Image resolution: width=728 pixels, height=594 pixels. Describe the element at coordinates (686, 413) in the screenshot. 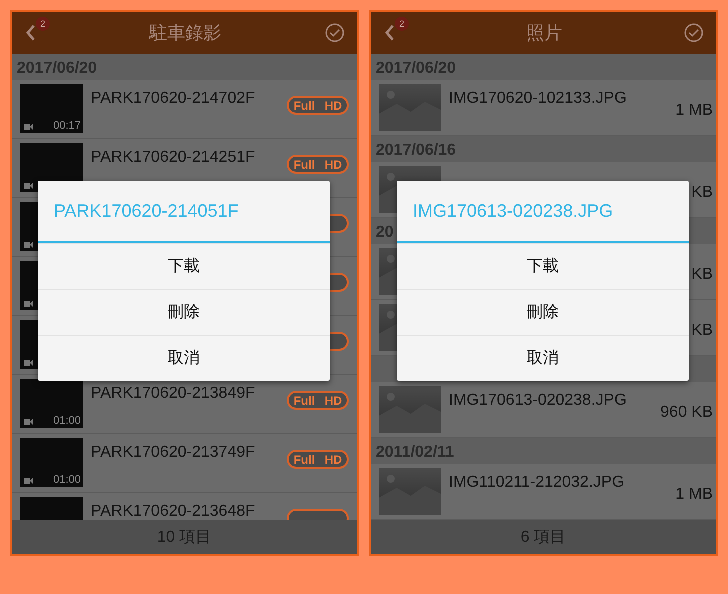

I see `file-size: 960 KB` at that location.